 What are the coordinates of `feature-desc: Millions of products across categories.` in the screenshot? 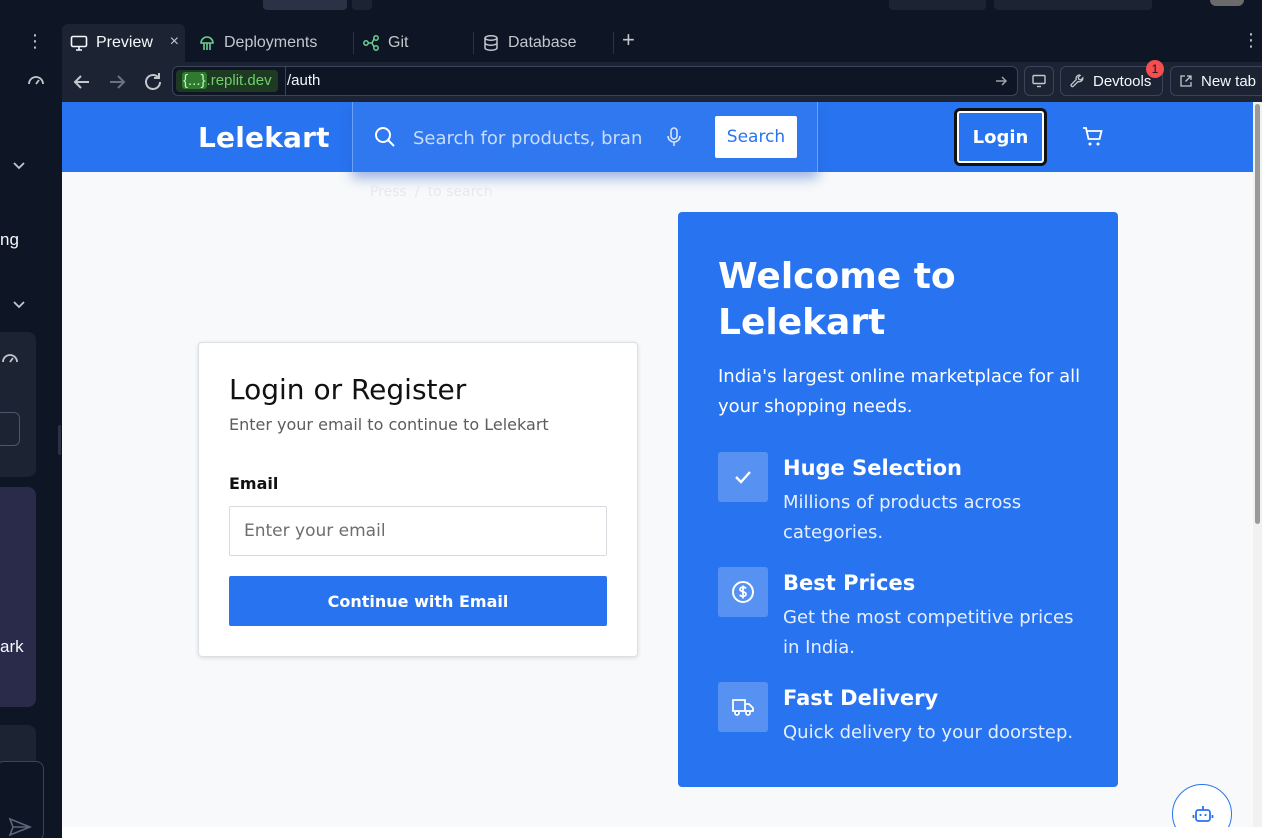 It's located at (902, 517).